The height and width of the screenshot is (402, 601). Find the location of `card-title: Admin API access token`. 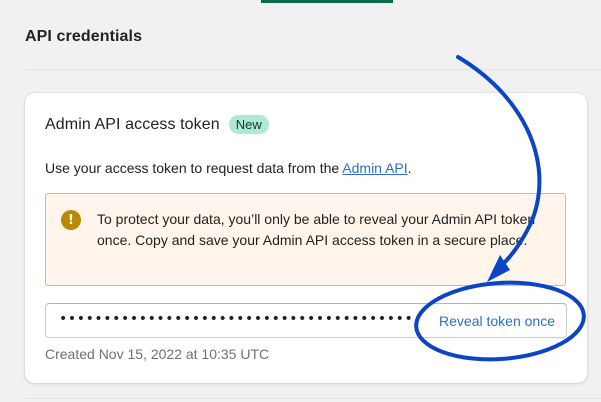

card-title: Admin API access token is located at coordinates (132, 124).